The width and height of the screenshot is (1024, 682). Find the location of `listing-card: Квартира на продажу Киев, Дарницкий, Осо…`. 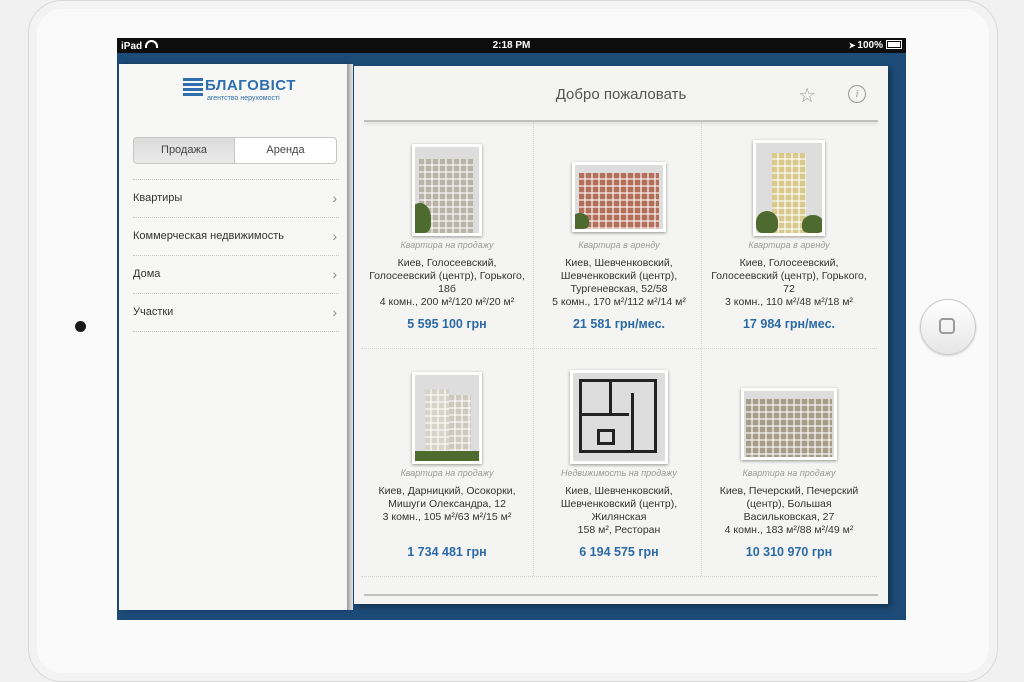

listing-card: Квартира на продажу Киев, Дарницкий, Осо… is located at coordinates (447, 463).